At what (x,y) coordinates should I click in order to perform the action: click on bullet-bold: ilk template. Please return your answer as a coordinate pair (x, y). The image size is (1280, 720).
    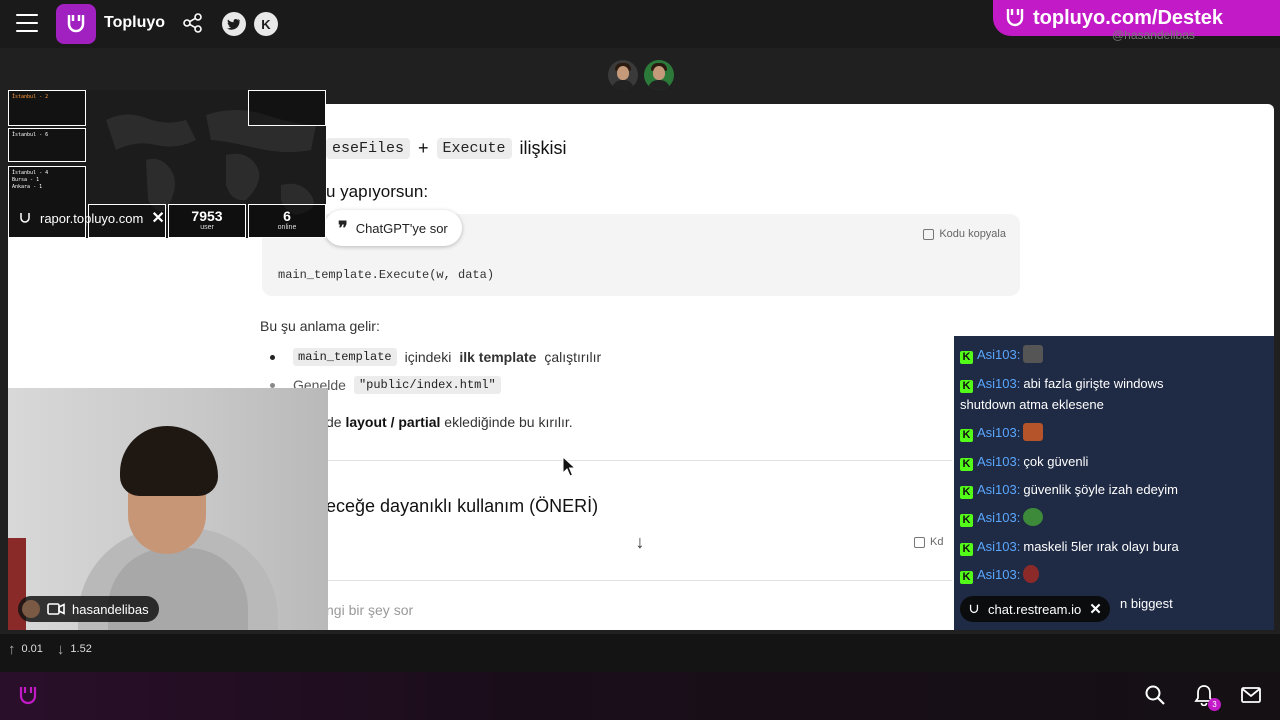
    Looking at the image, I should click on (498, 357).